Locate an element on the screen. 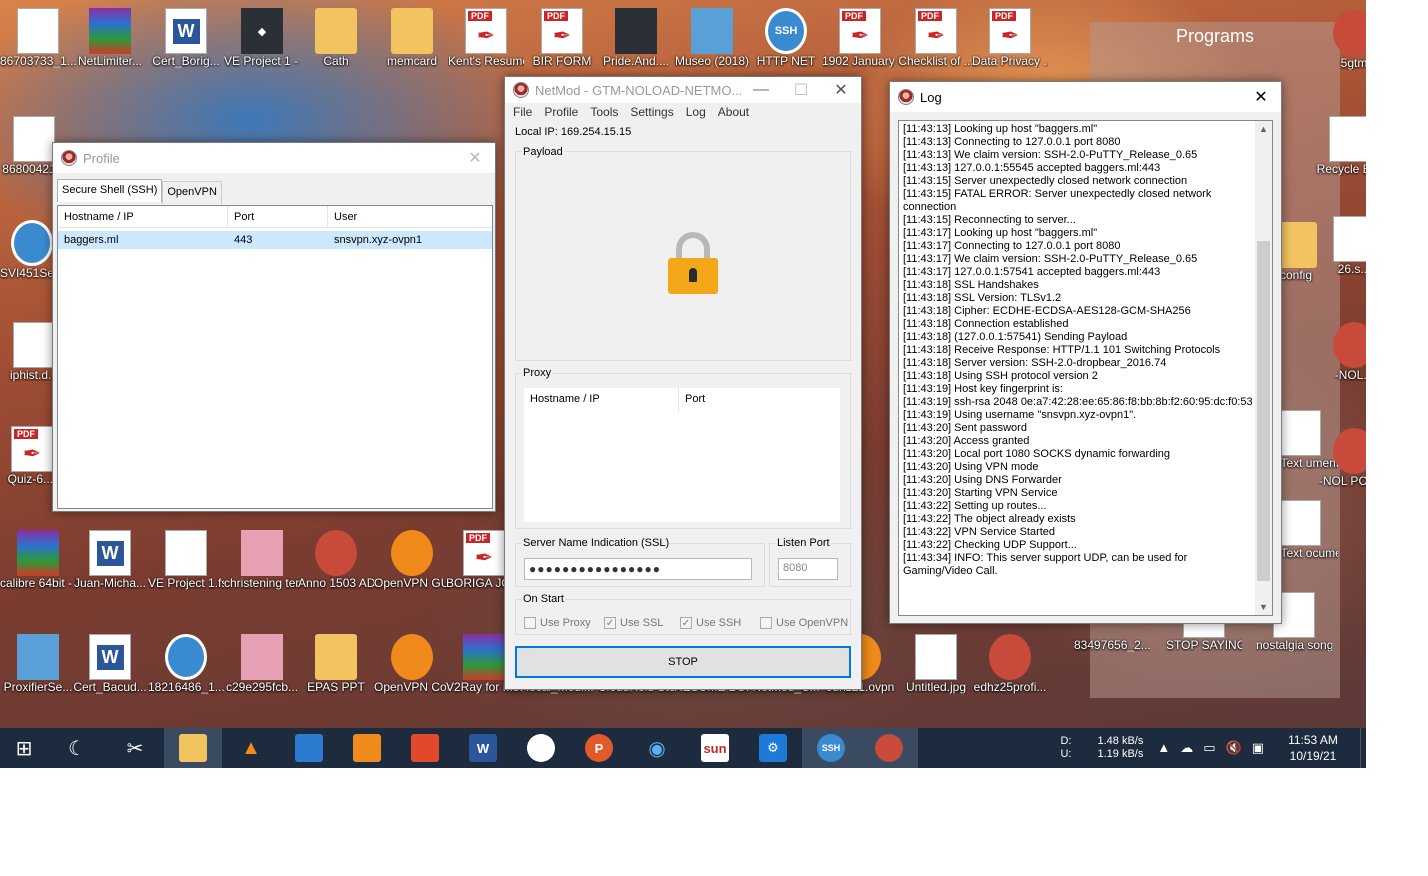  column-proxy-port: Port is located at coordinates (759, 400).